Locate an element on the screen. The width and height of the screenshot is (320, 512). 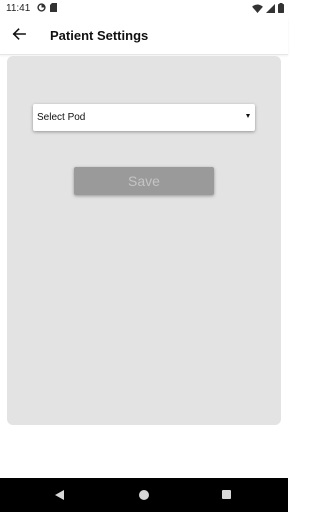
status-right-icons is located at coordinates (268, 9).